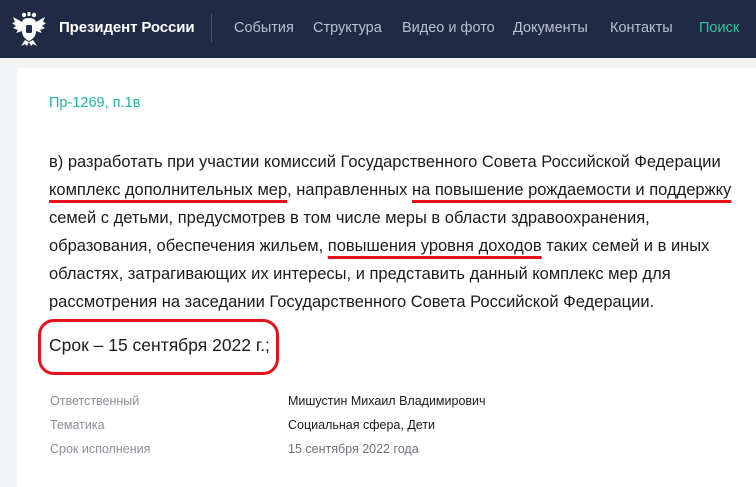  Describe the element at coordinates (188, 246) in the screenshot. I see `text-fragment: образования, обеспечения жильем,` at that location.